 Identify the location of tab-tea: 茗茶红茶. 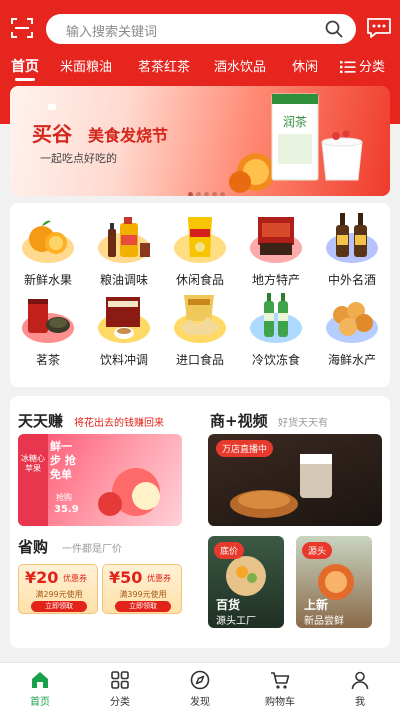
(164, 65).